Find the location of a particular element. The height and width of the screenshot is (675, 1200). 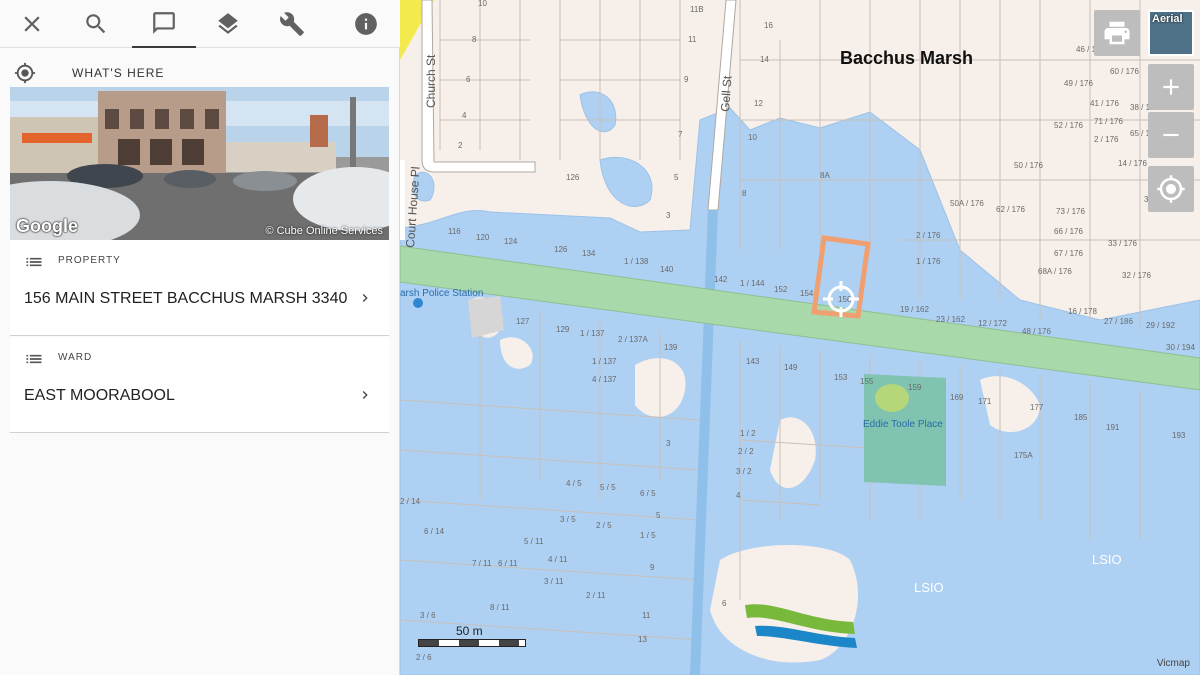

svg-text: 68A / 176 is located at coordinates (1055, 271).